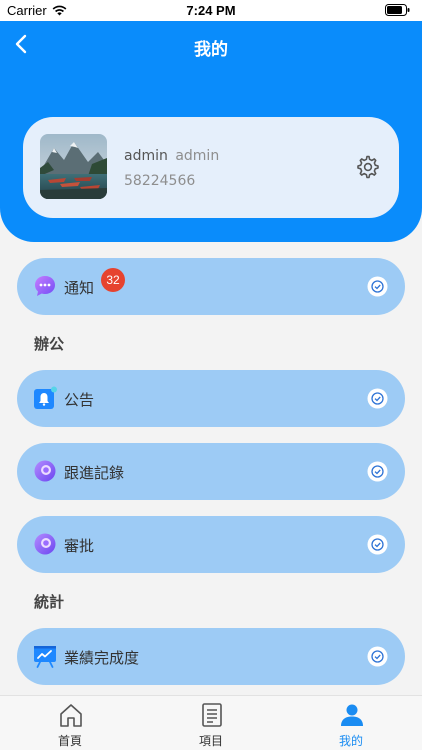 Image resolution: width=422 pixels, height=750 pixels. What do you see at coordinates (397, 11) in the screenshot?
I see `battery-icon` at bounding box center [397, 11].